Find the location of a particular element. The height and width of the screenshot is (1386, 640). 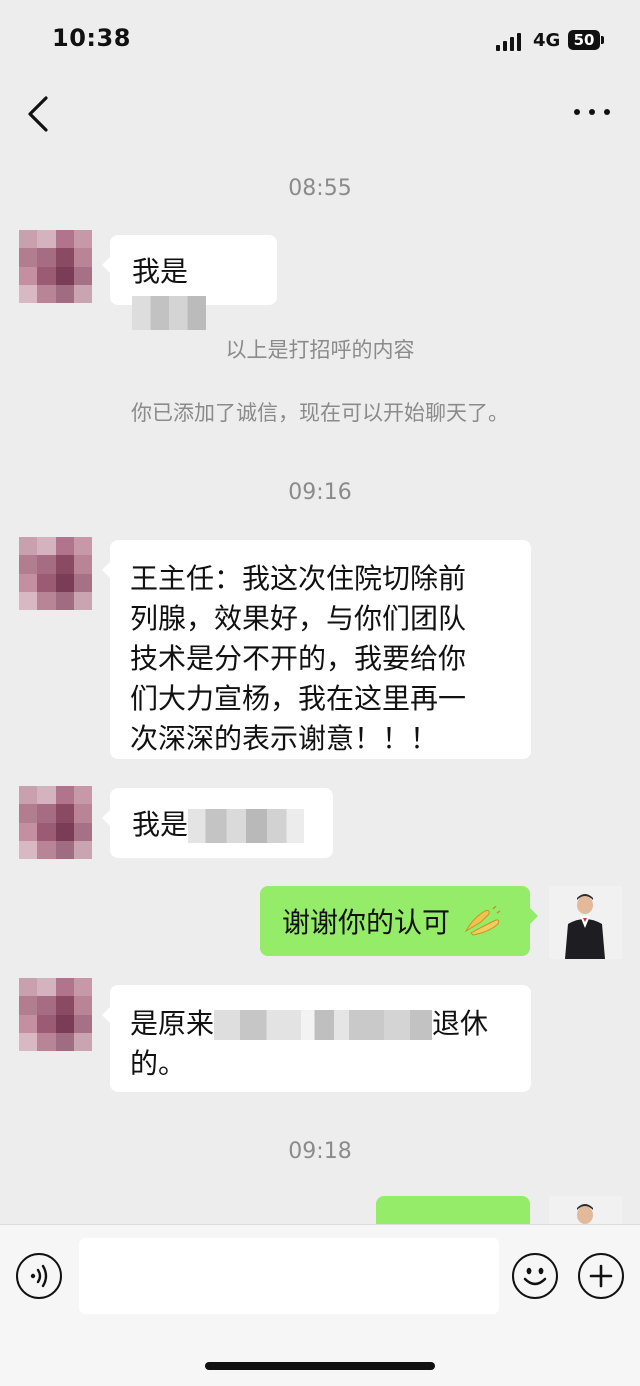

battery-icon: 50 is located at coordinates (584, 40).